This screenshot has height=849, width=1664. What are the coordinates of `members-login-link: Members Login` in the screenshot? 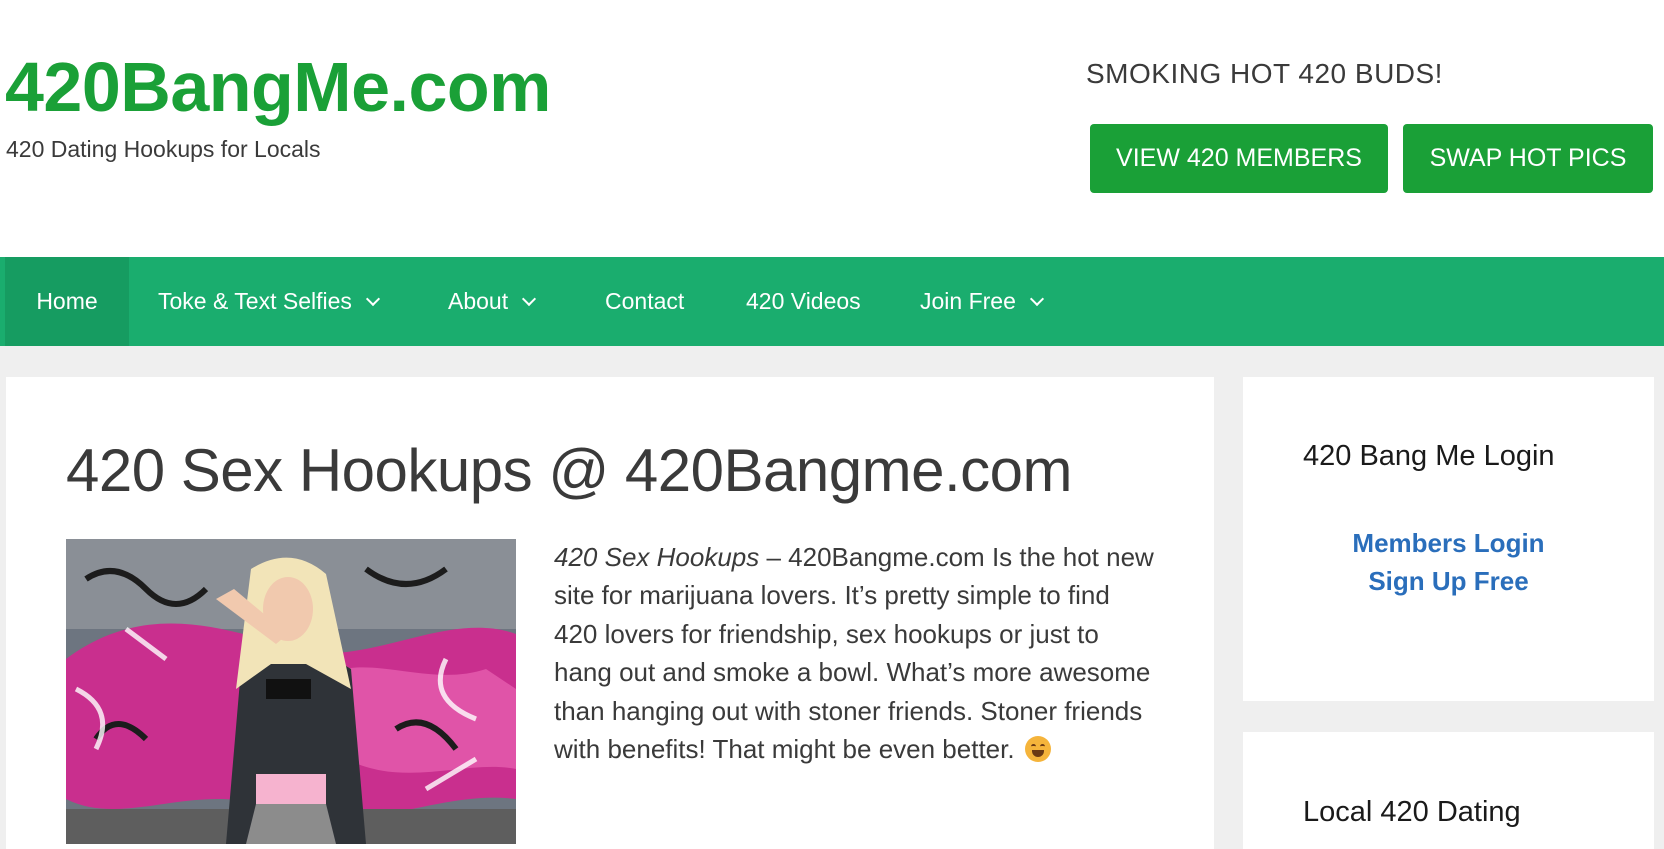 It's located at (1448, 543).